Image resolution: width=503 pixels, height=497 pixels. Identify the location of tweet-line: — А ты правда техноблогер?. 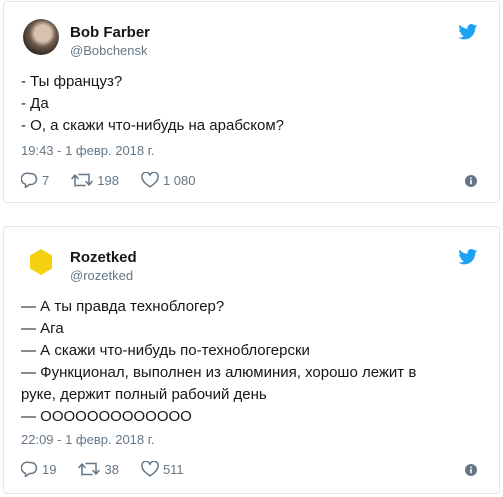
(123, 306).